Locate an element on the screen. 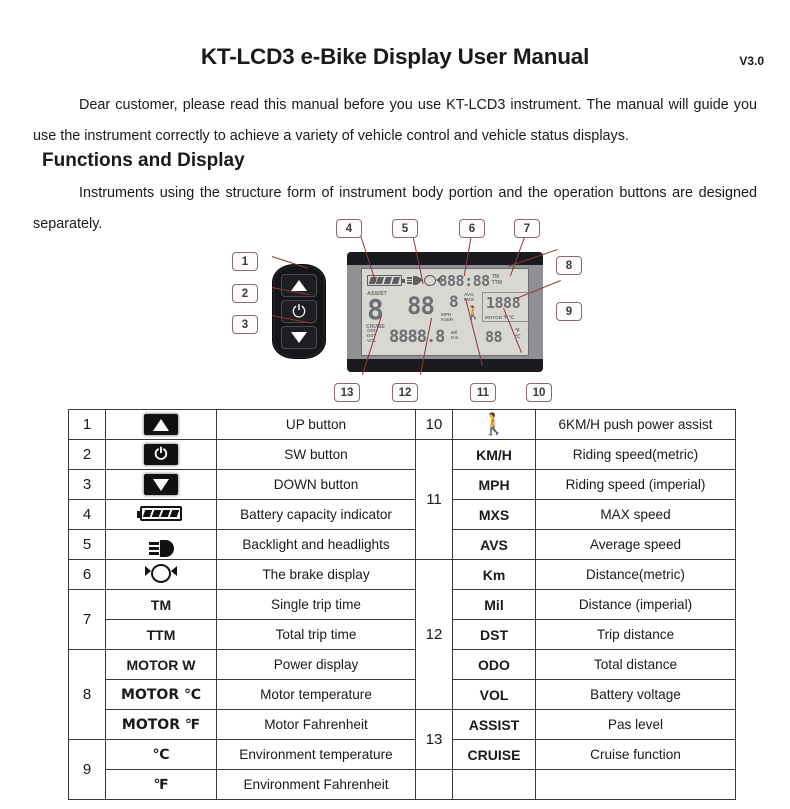 Image resolution: width=790 pixels, height=809 pixels. lcd-ttm-label: TTM is located at coordinates (496, 282).